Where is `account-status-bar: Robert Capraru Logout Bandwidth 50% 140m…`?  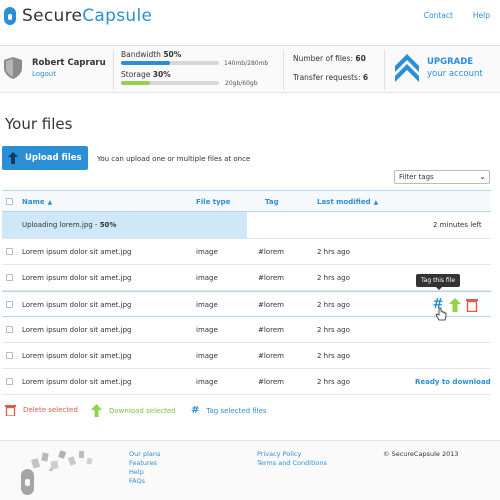
account-status-bar: Robert Capraru Logout Bandwidth 50% 140m… is located at coordinates (250, 69).